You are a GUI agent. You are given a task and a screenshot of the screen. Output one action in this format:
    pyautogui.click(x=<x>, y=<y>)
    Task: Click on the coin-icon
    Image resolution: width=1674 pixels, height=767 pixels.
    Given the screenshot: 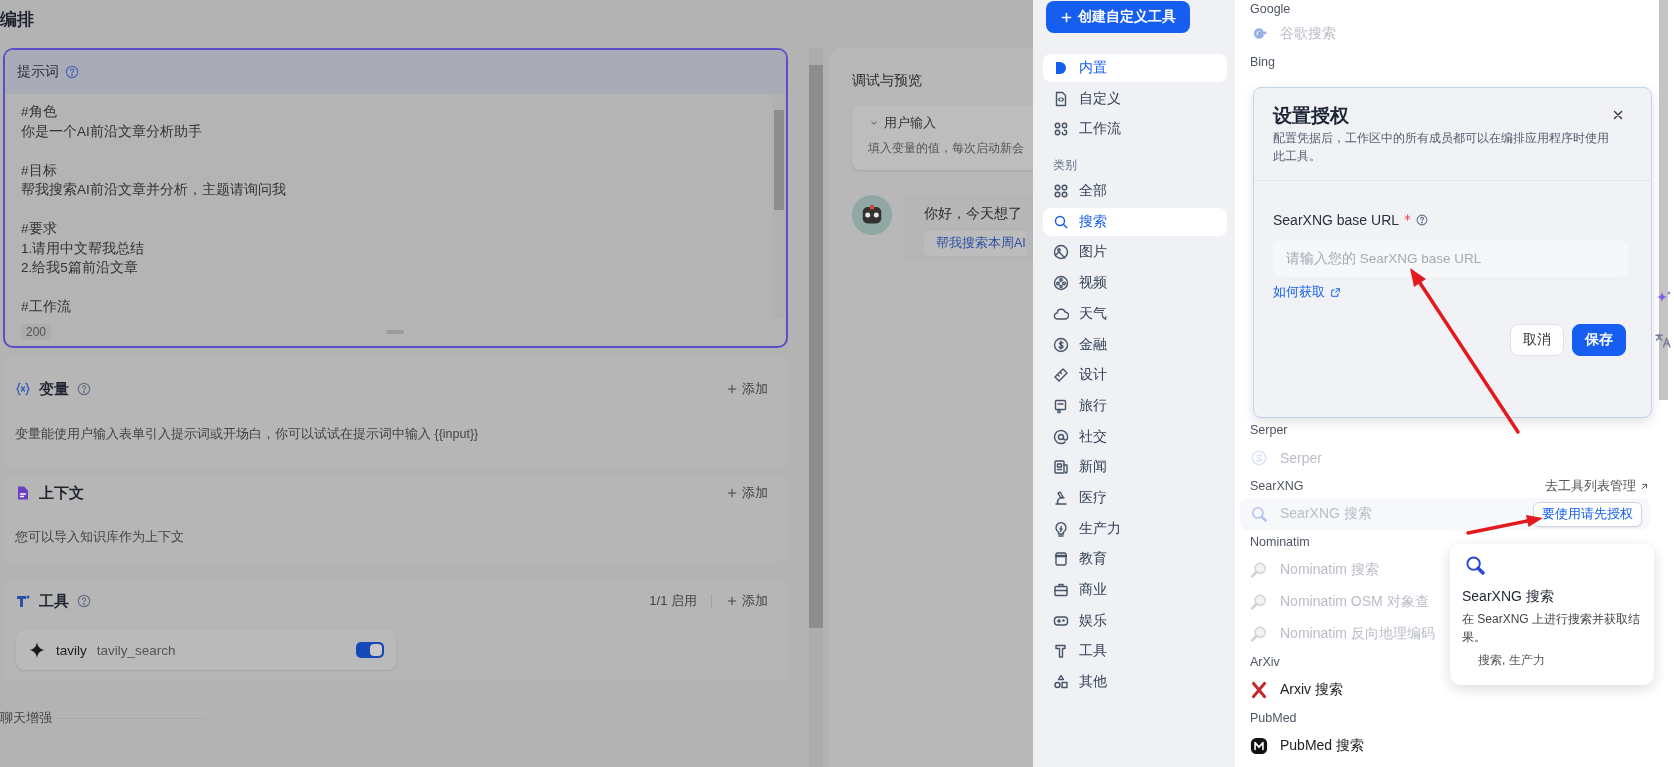 What is the action you would take?
    pyautogui.click(x=1061, y=344)
    